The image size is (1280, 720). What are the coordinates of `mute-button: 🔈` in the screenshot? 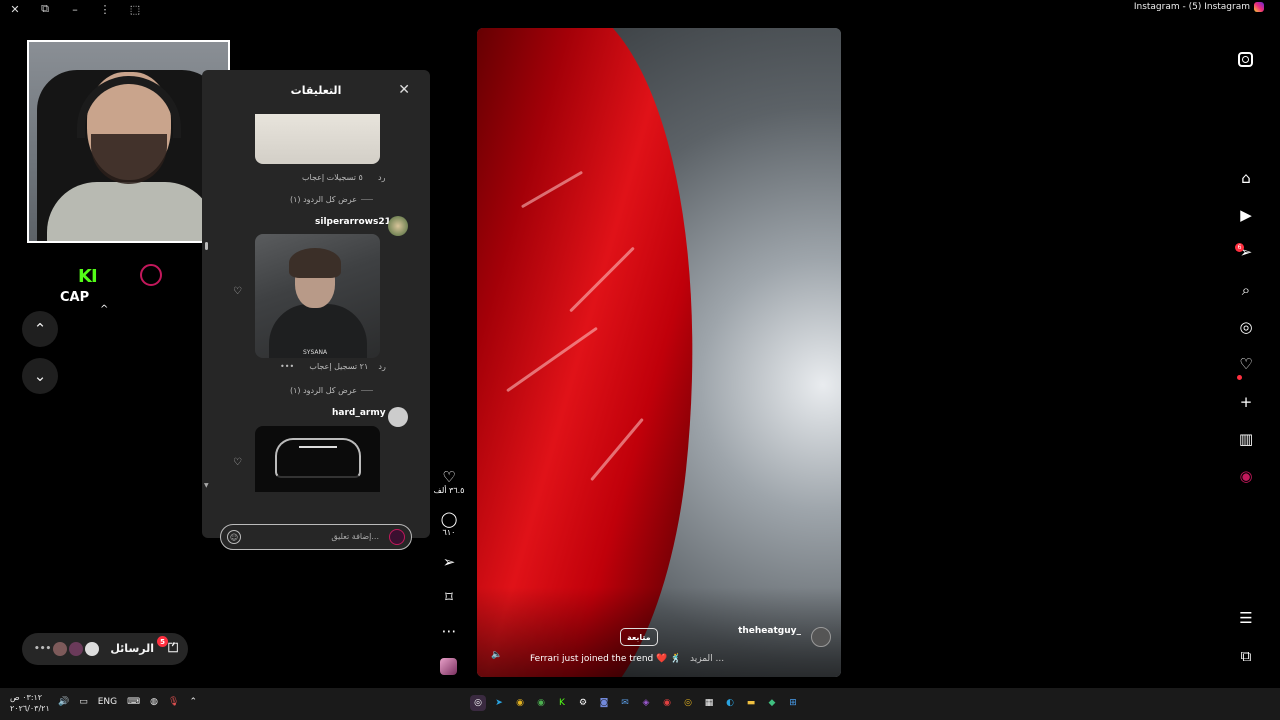 It's located at (496, 655).